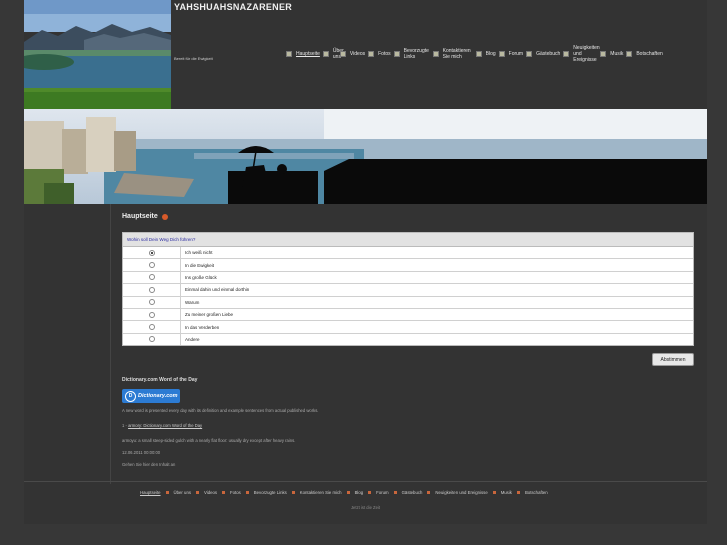  I want to click on nav-item-kontakt: Kontaktieren Sie mich, so click(452, 54).